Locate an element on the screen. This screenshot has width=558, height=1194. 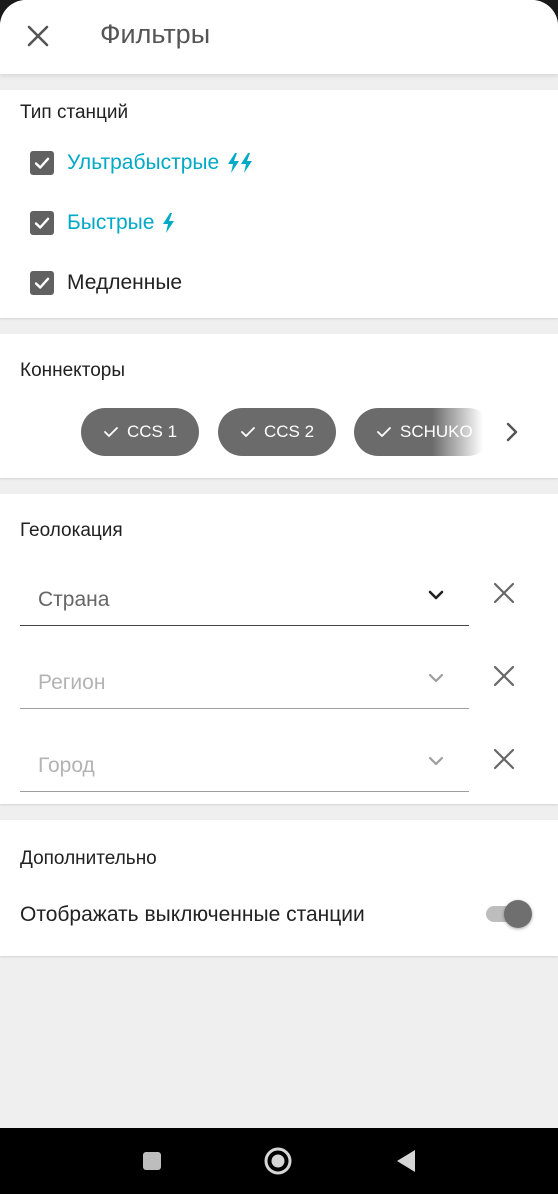
toggle-thumb is located at coordinates (518, 914).